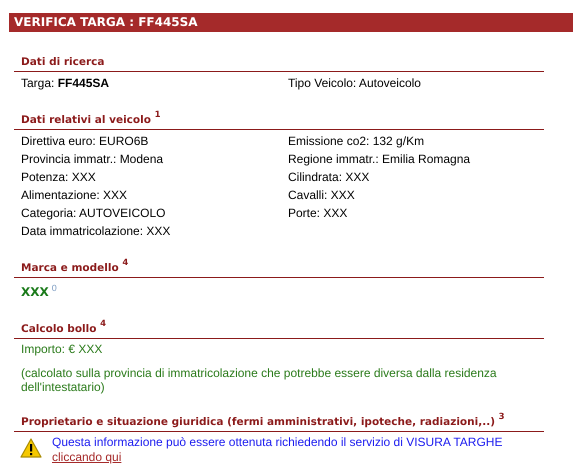 The width and height of the screenshot is (573, 468). Describe the element at coordinates (74, 195) in the screenshot. I see `field-text: Alimentazione: XXX` at that location.